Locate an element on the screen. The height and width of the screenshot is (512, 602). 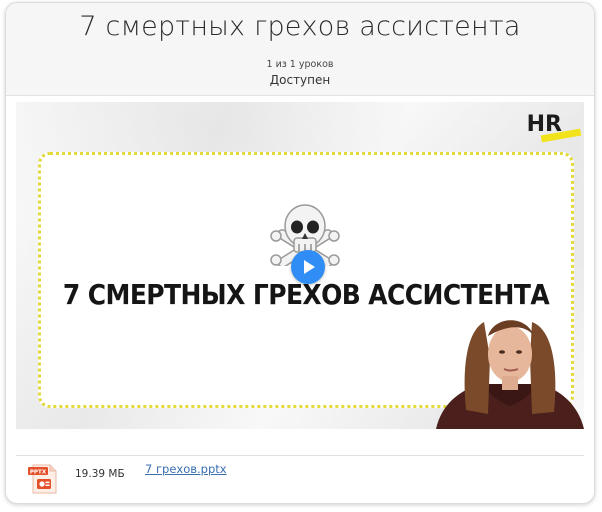
hr-logo: HR is located at coordinates (554, 127).